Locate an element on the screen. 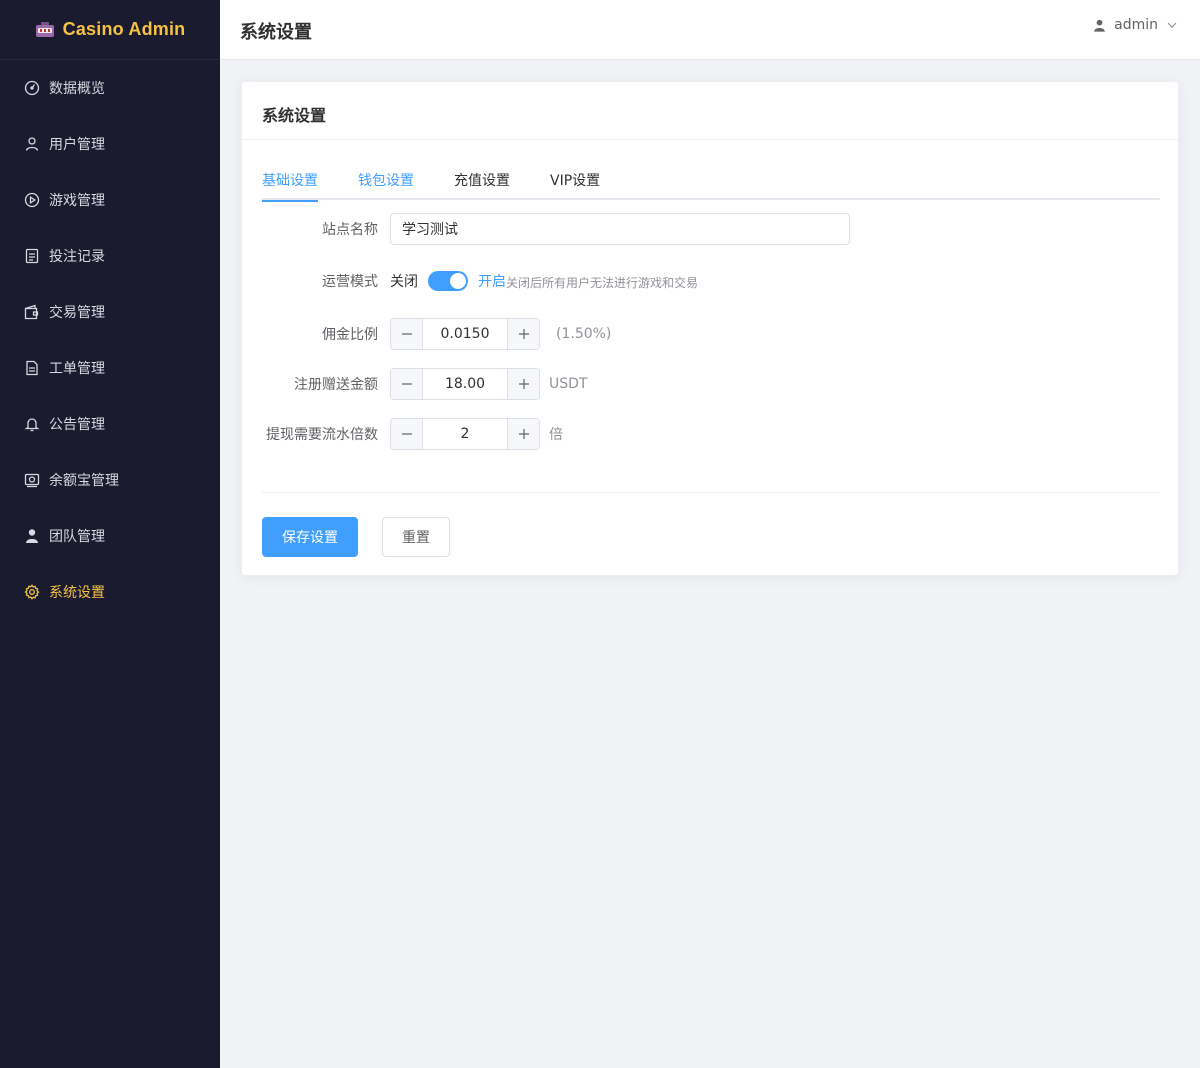  document-icon is located at coordinates (32, 256).